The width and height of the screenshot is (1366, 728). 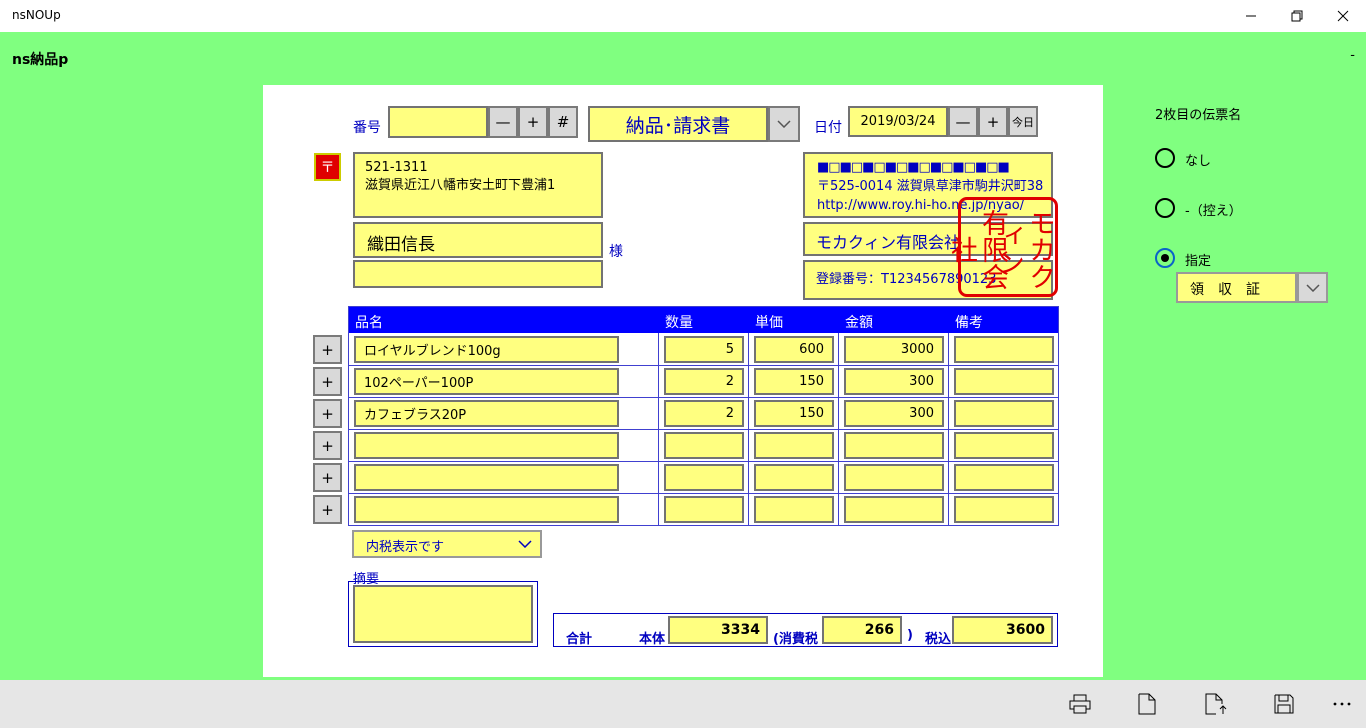 What do you see at coordinates (1165, 158) in the screenshot?
I see `radio-none` at bounding box center [1165, 158].